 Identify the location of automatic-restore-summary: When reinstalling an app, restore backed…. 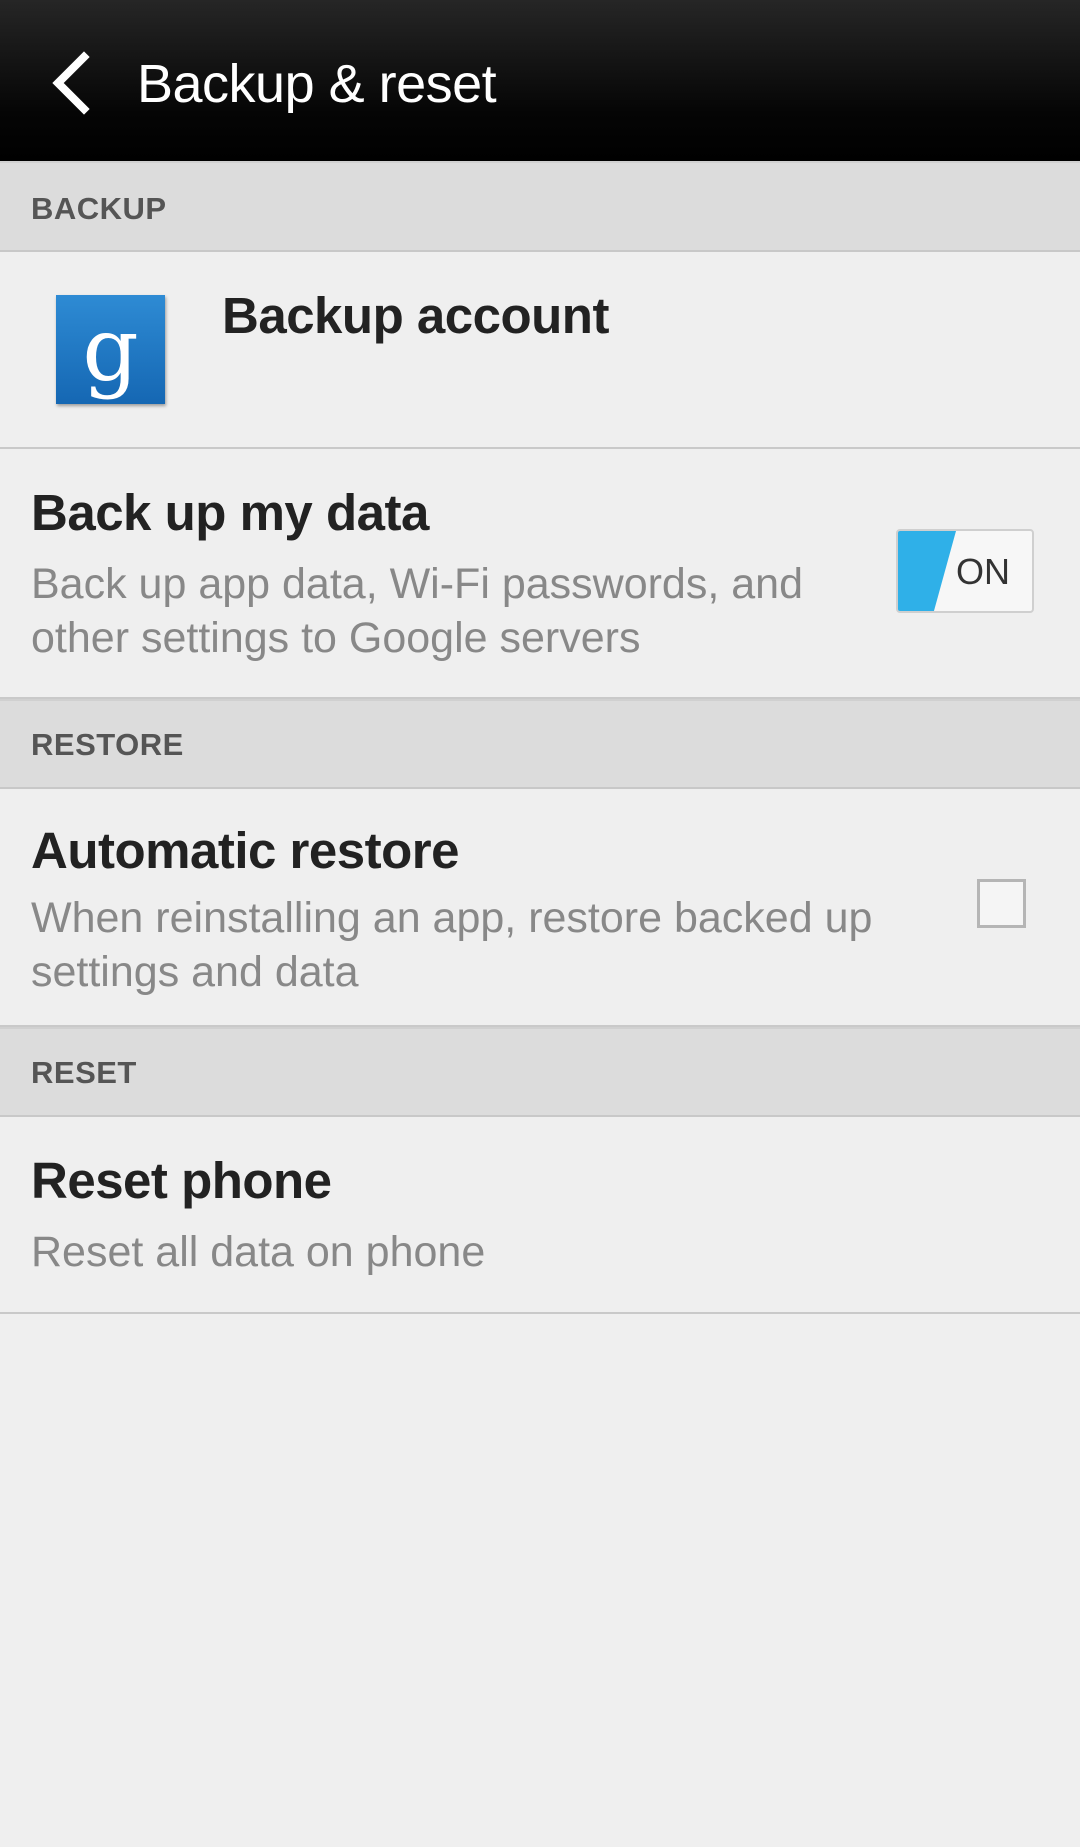
(451, 945).